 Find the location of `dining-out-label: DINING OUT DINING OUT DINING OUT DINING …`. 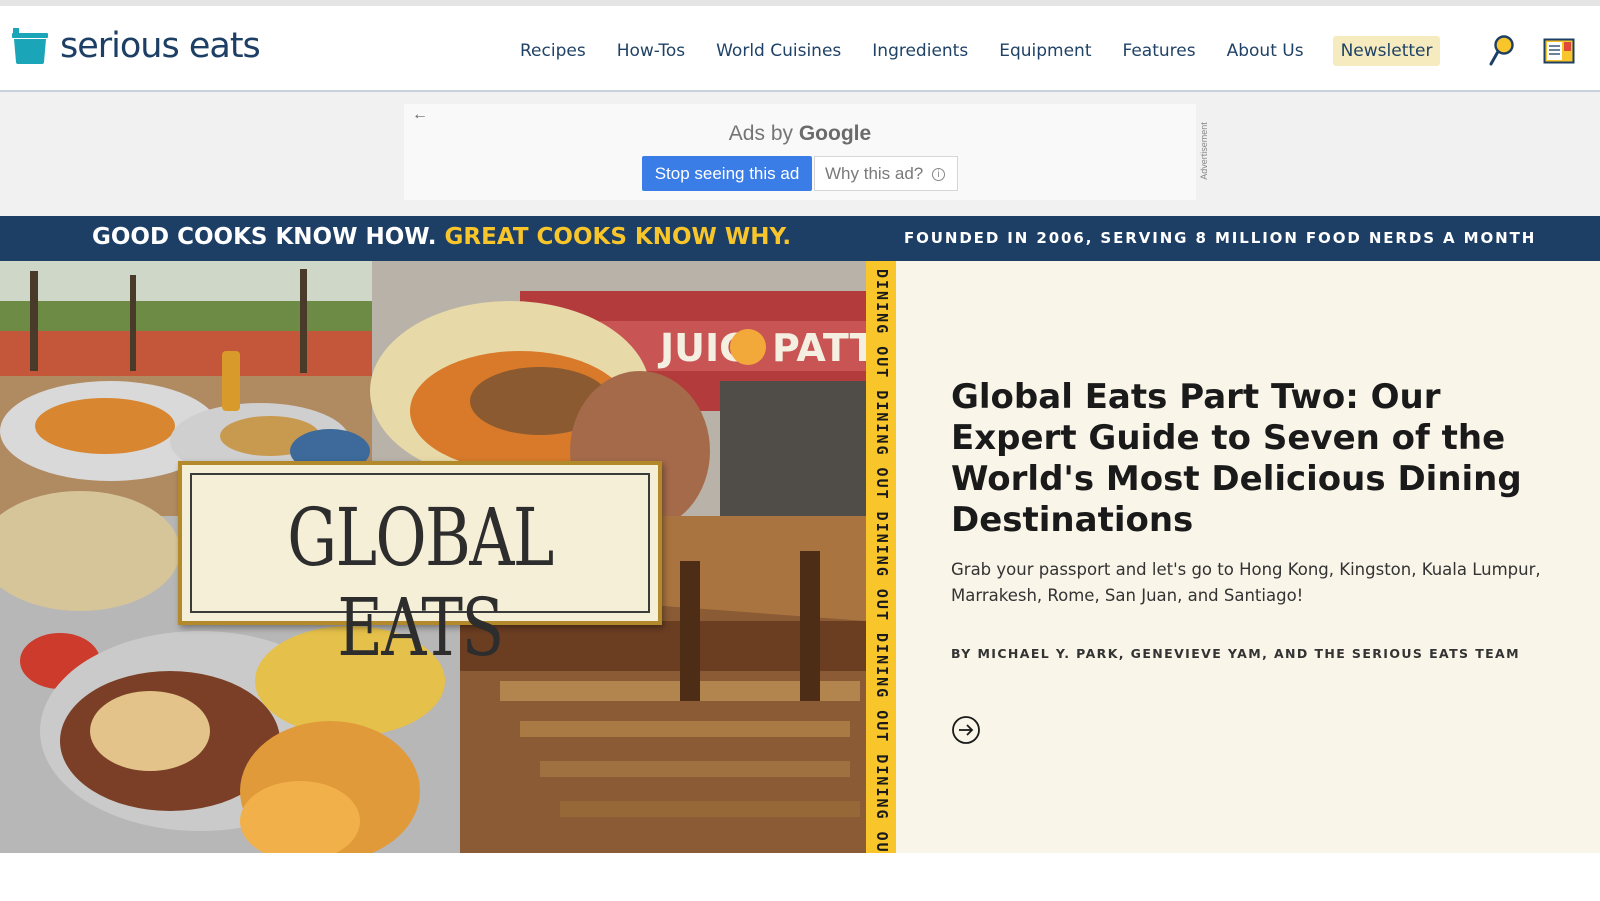

dining-out-label: DINING OUT DINING OUT DINING OUT DINING … is located at coordinates (882, 561).